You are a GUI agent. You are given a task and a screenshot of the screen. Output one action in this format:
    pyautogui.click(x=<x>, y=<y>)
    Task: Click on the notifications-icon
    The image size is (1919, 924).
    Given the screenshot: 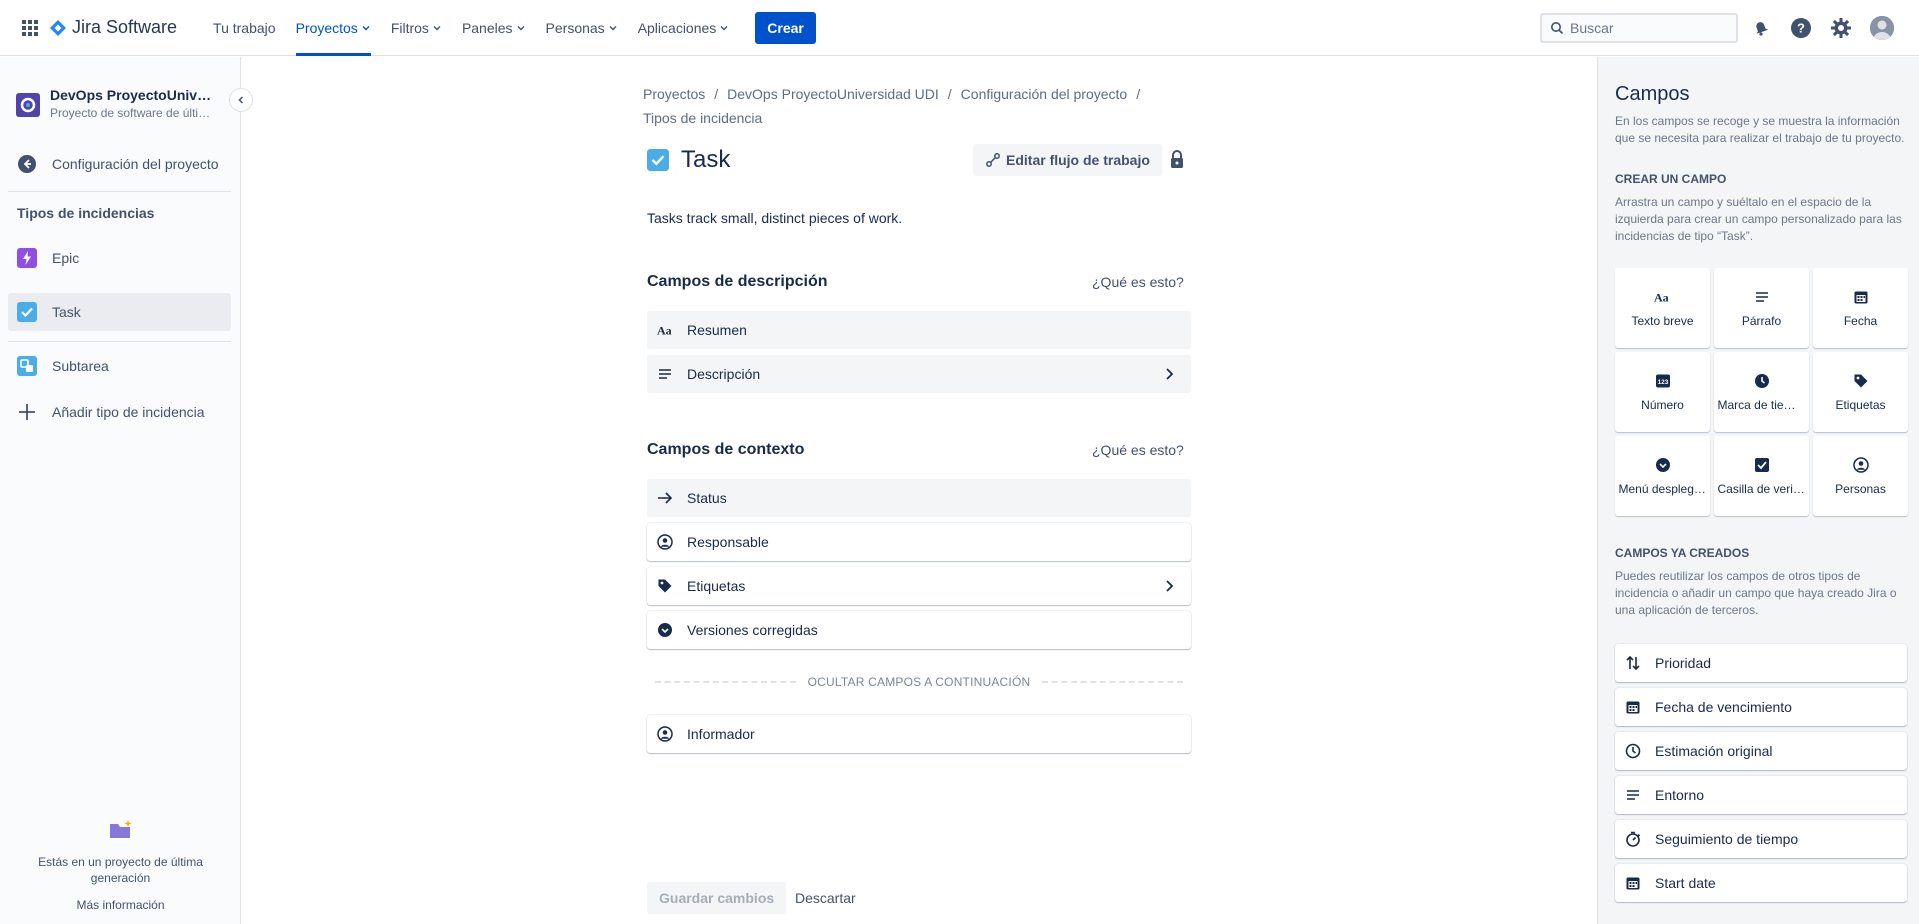 What is the action you would take?
    pyautogui.click(x=1761, y=28)
    